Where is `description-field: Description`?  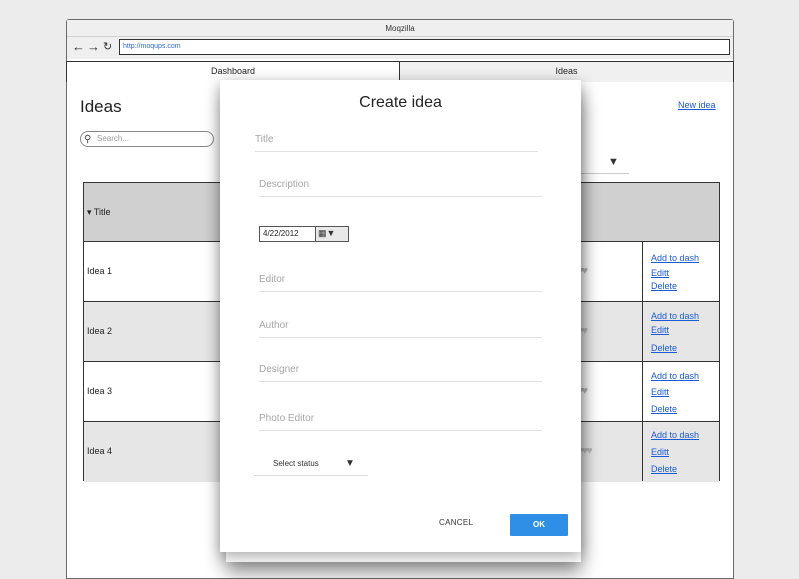
description-field: Description is located at coordinates (400, 187).